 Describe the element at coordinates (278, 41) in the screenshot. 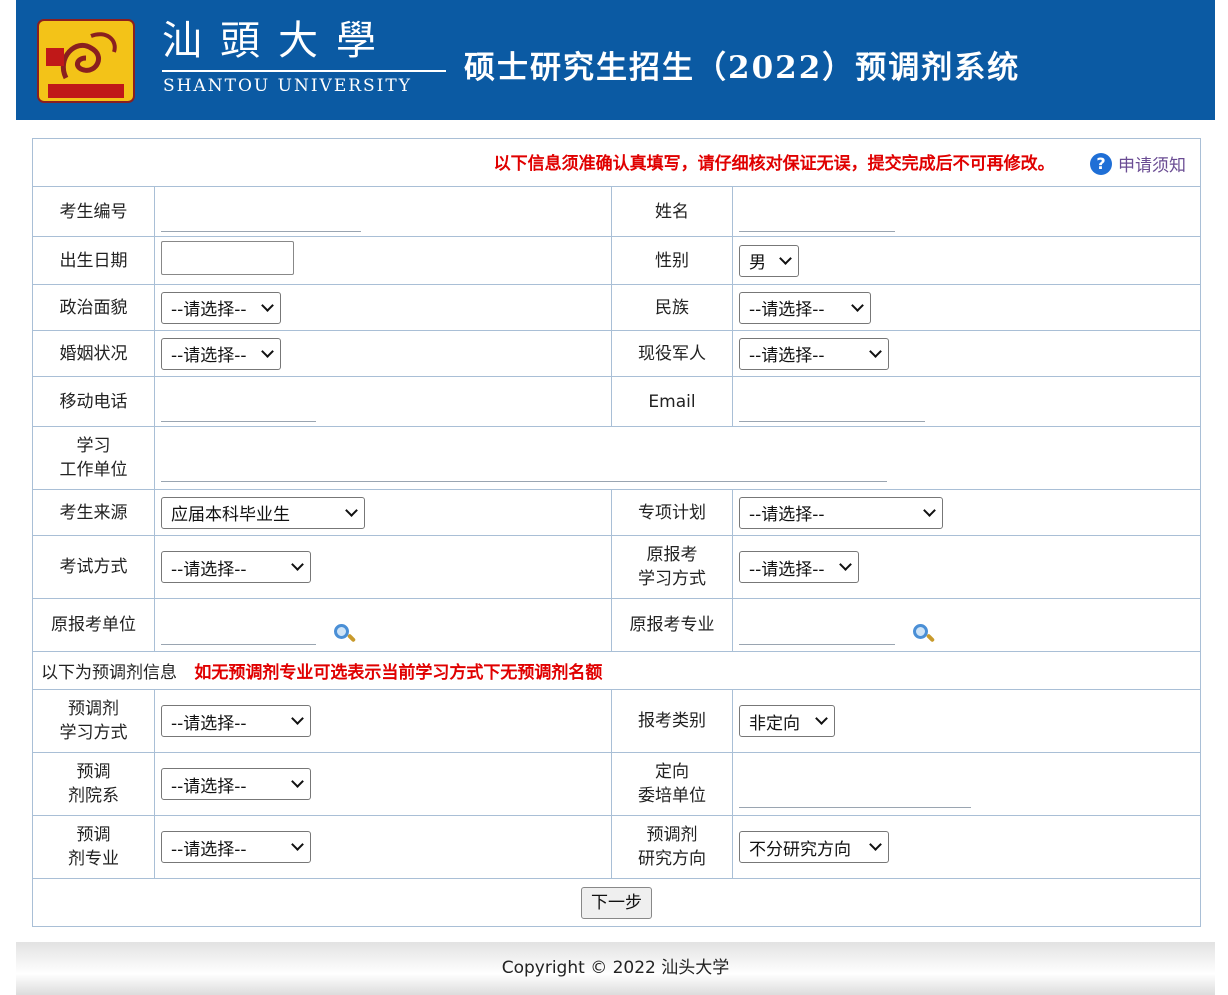

I see `university-name-cn: 汕頭大學` at that location.